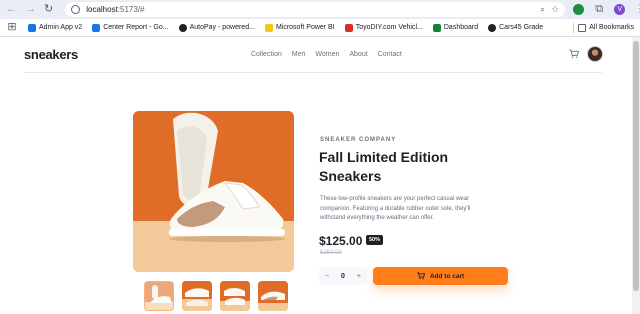 This screenshot has height=314, width=640. I want to click on bookmark-power-bi: Microsoft Power BI, so click(299, 27).